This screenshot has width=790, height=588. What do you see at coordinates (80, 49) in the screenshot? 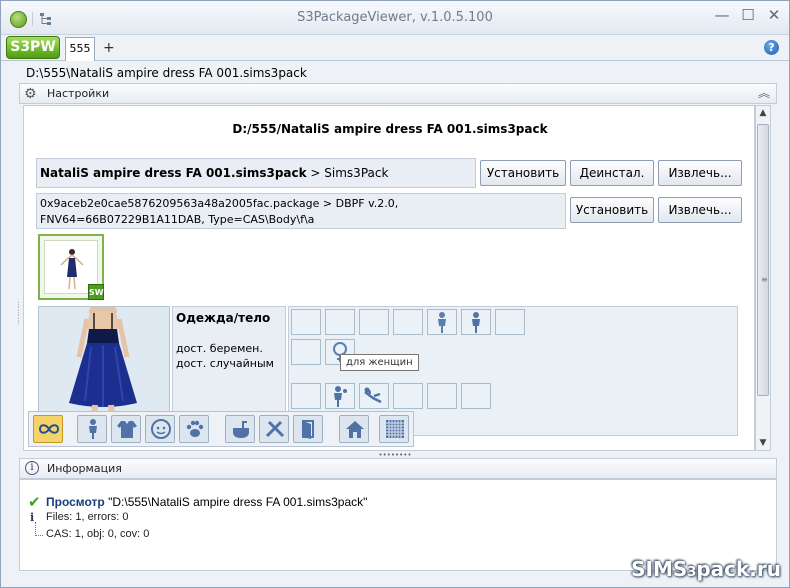
I see `tab-555: 555` at bounding box center [80, 49].